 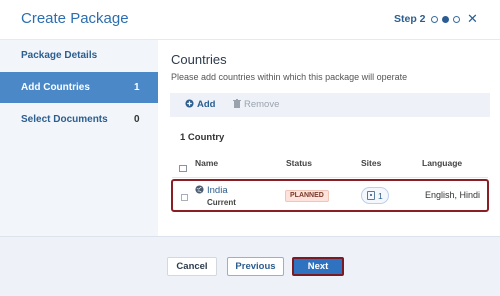 I want to click on trash-icon, so click(x=237, y=104).